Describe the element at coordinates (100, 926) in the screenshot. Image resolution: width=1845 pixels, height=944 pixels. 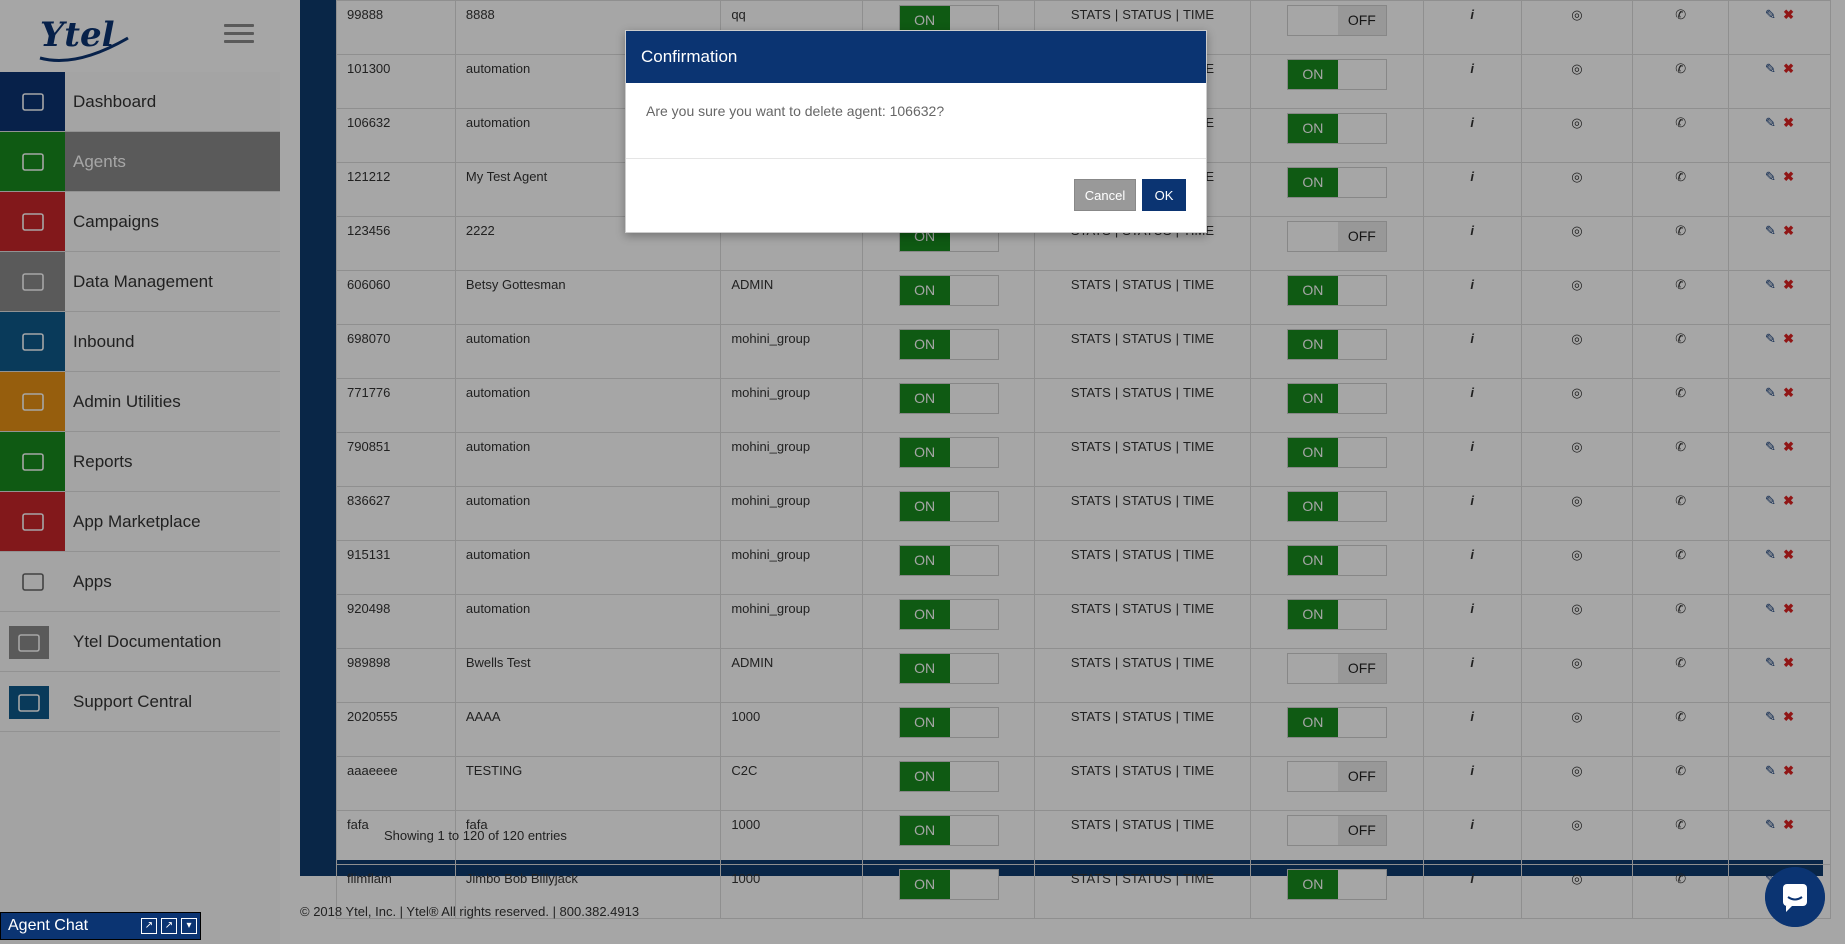
I see `agent-chat-bar: Agent Chat ↗ ↗ ▾` at that location.